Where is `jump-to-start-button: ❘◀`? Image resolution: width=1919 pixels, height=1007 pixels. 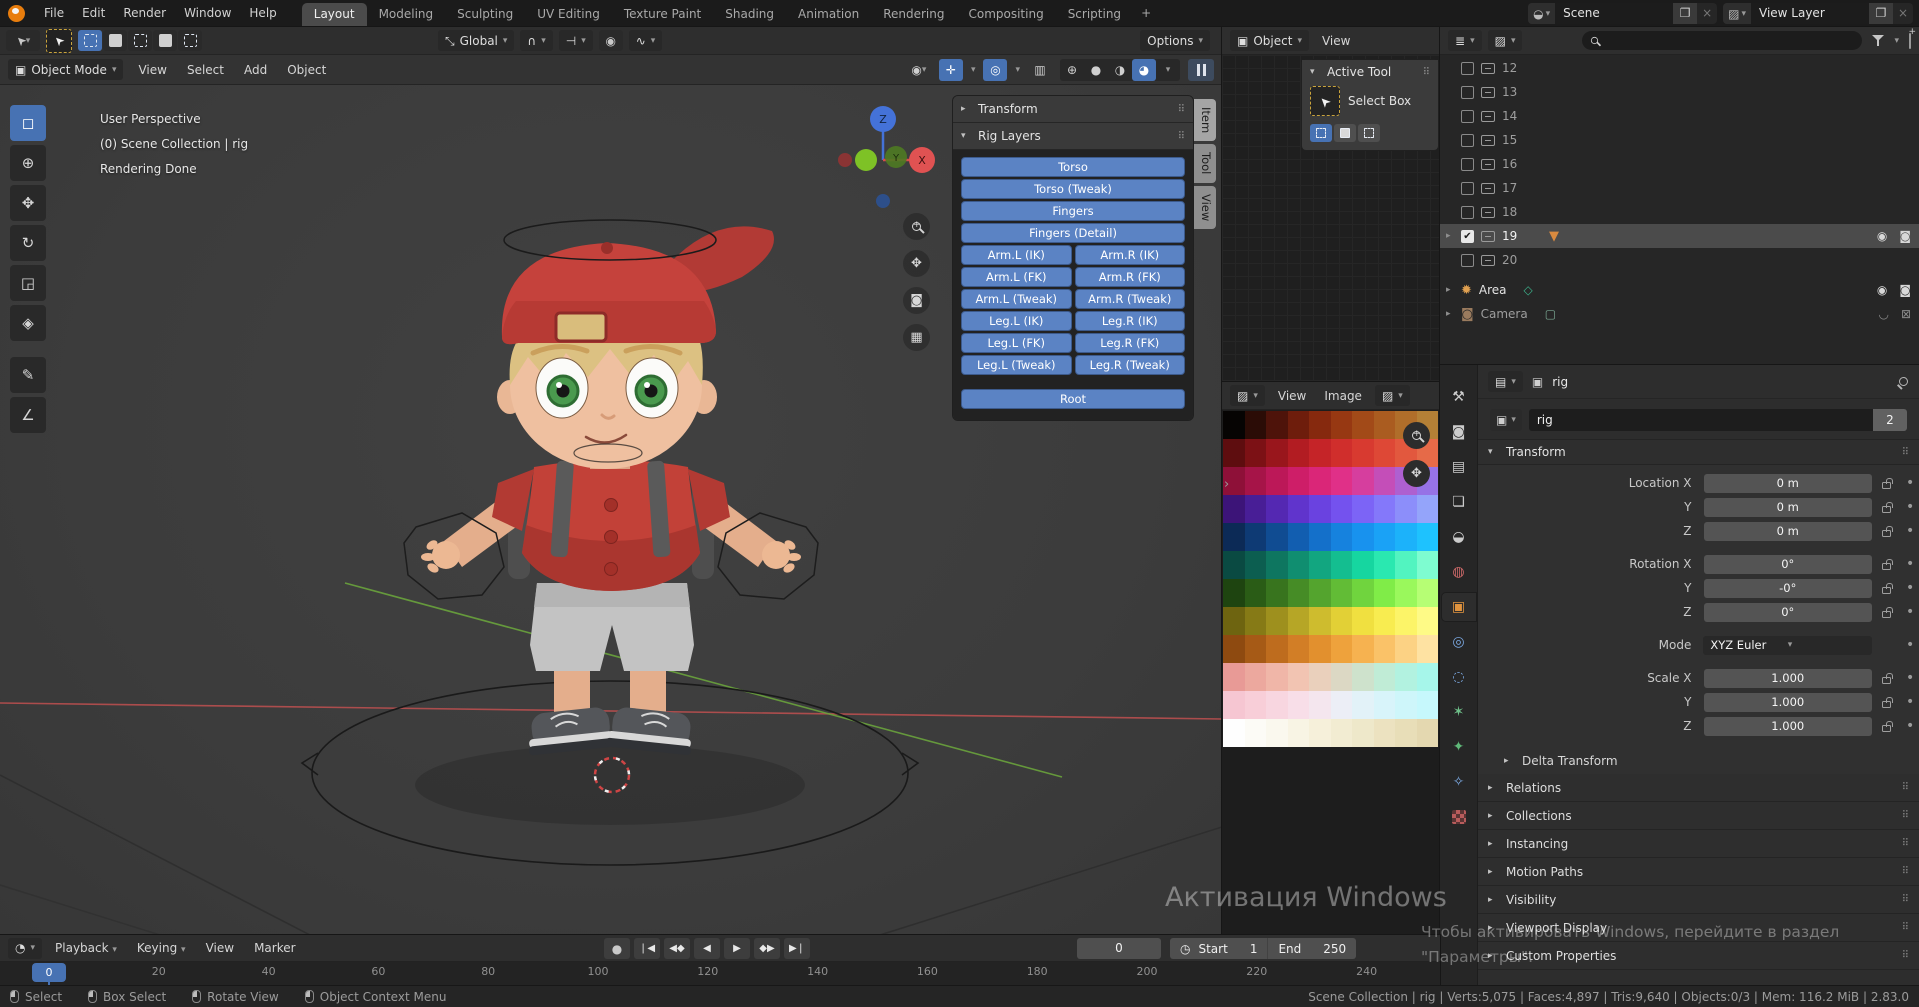 jump-to-start-button: ❘◀ is located at coordinates (647, 948).